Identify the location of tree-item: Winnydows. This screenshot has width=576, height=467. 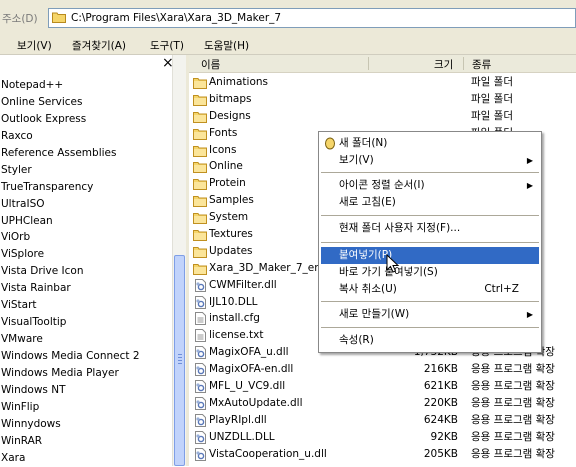
(86, 424).